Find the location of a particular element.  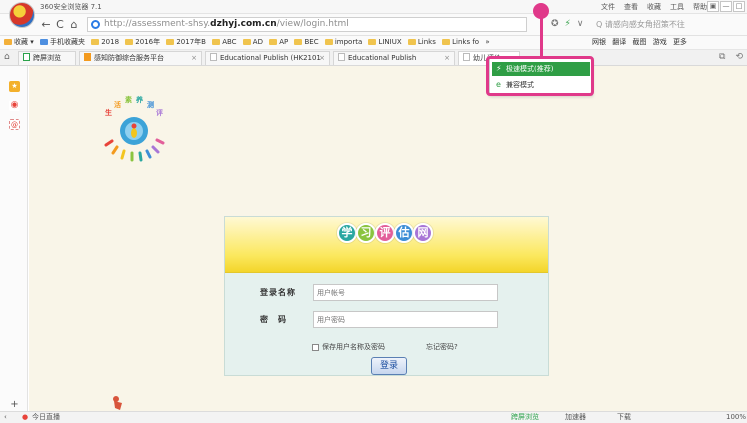

password-input is located at coordinates (405, 319).